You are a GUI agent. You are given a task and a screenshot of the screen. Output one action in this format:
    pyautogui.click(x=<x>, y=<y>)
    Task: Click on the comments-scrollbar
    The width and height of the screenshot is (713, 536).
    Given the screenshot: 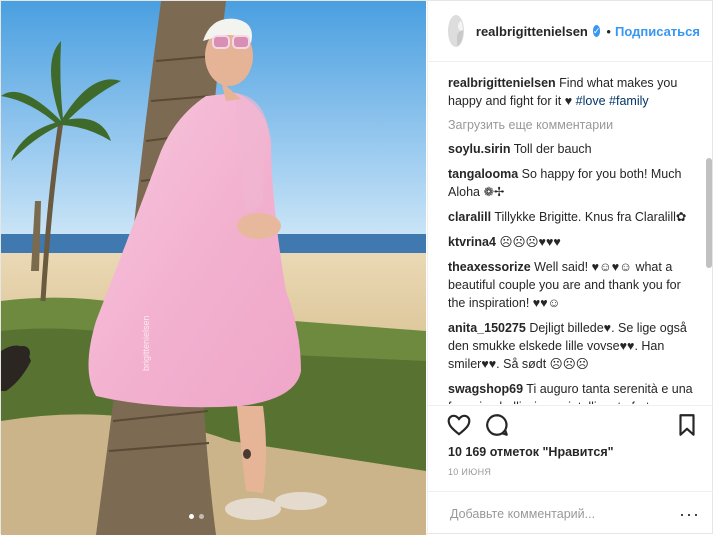 What is the action you would take?
    pyautogui.click(x=709, y=213)
    